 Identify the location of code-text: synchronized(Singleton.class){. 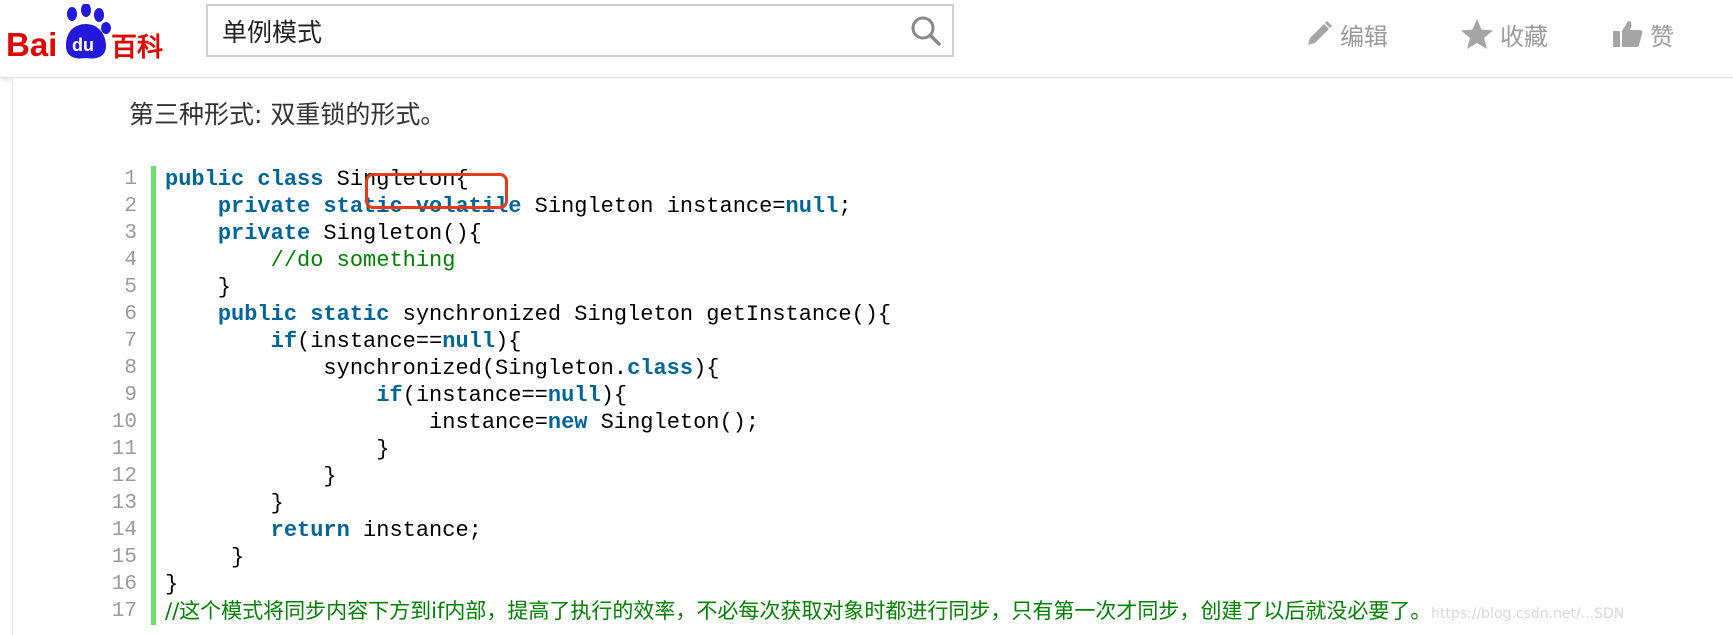
(442, 368).